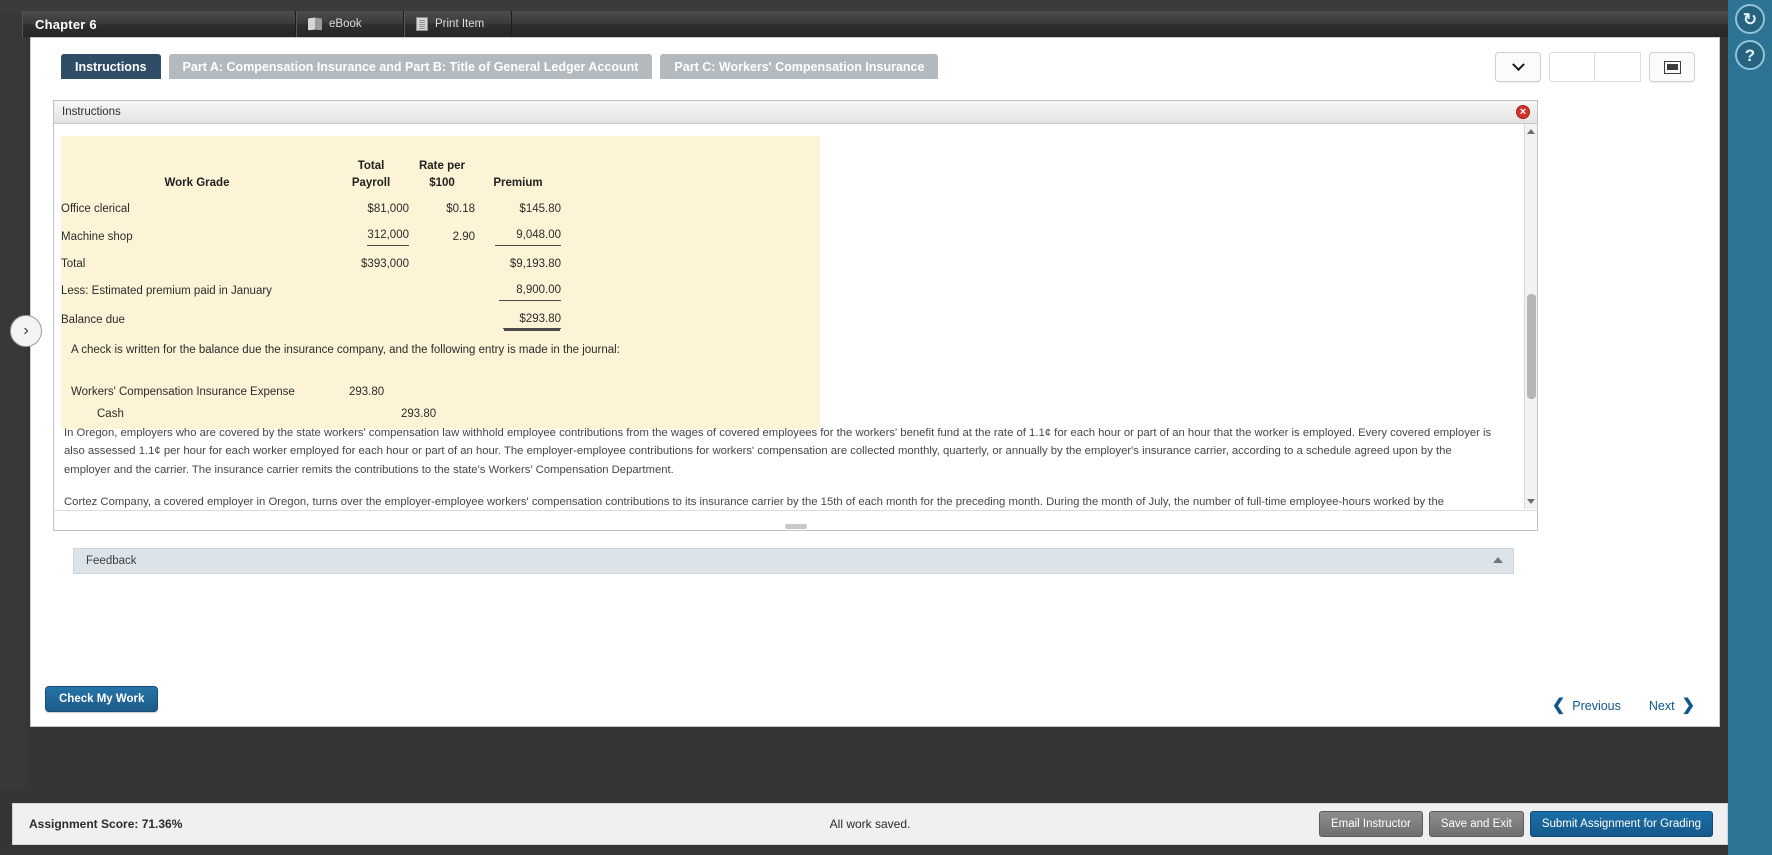 Image resolution: width=1772 pixels, height=855 pixels. I want to click on left-frame-edge, so click(13, 395).